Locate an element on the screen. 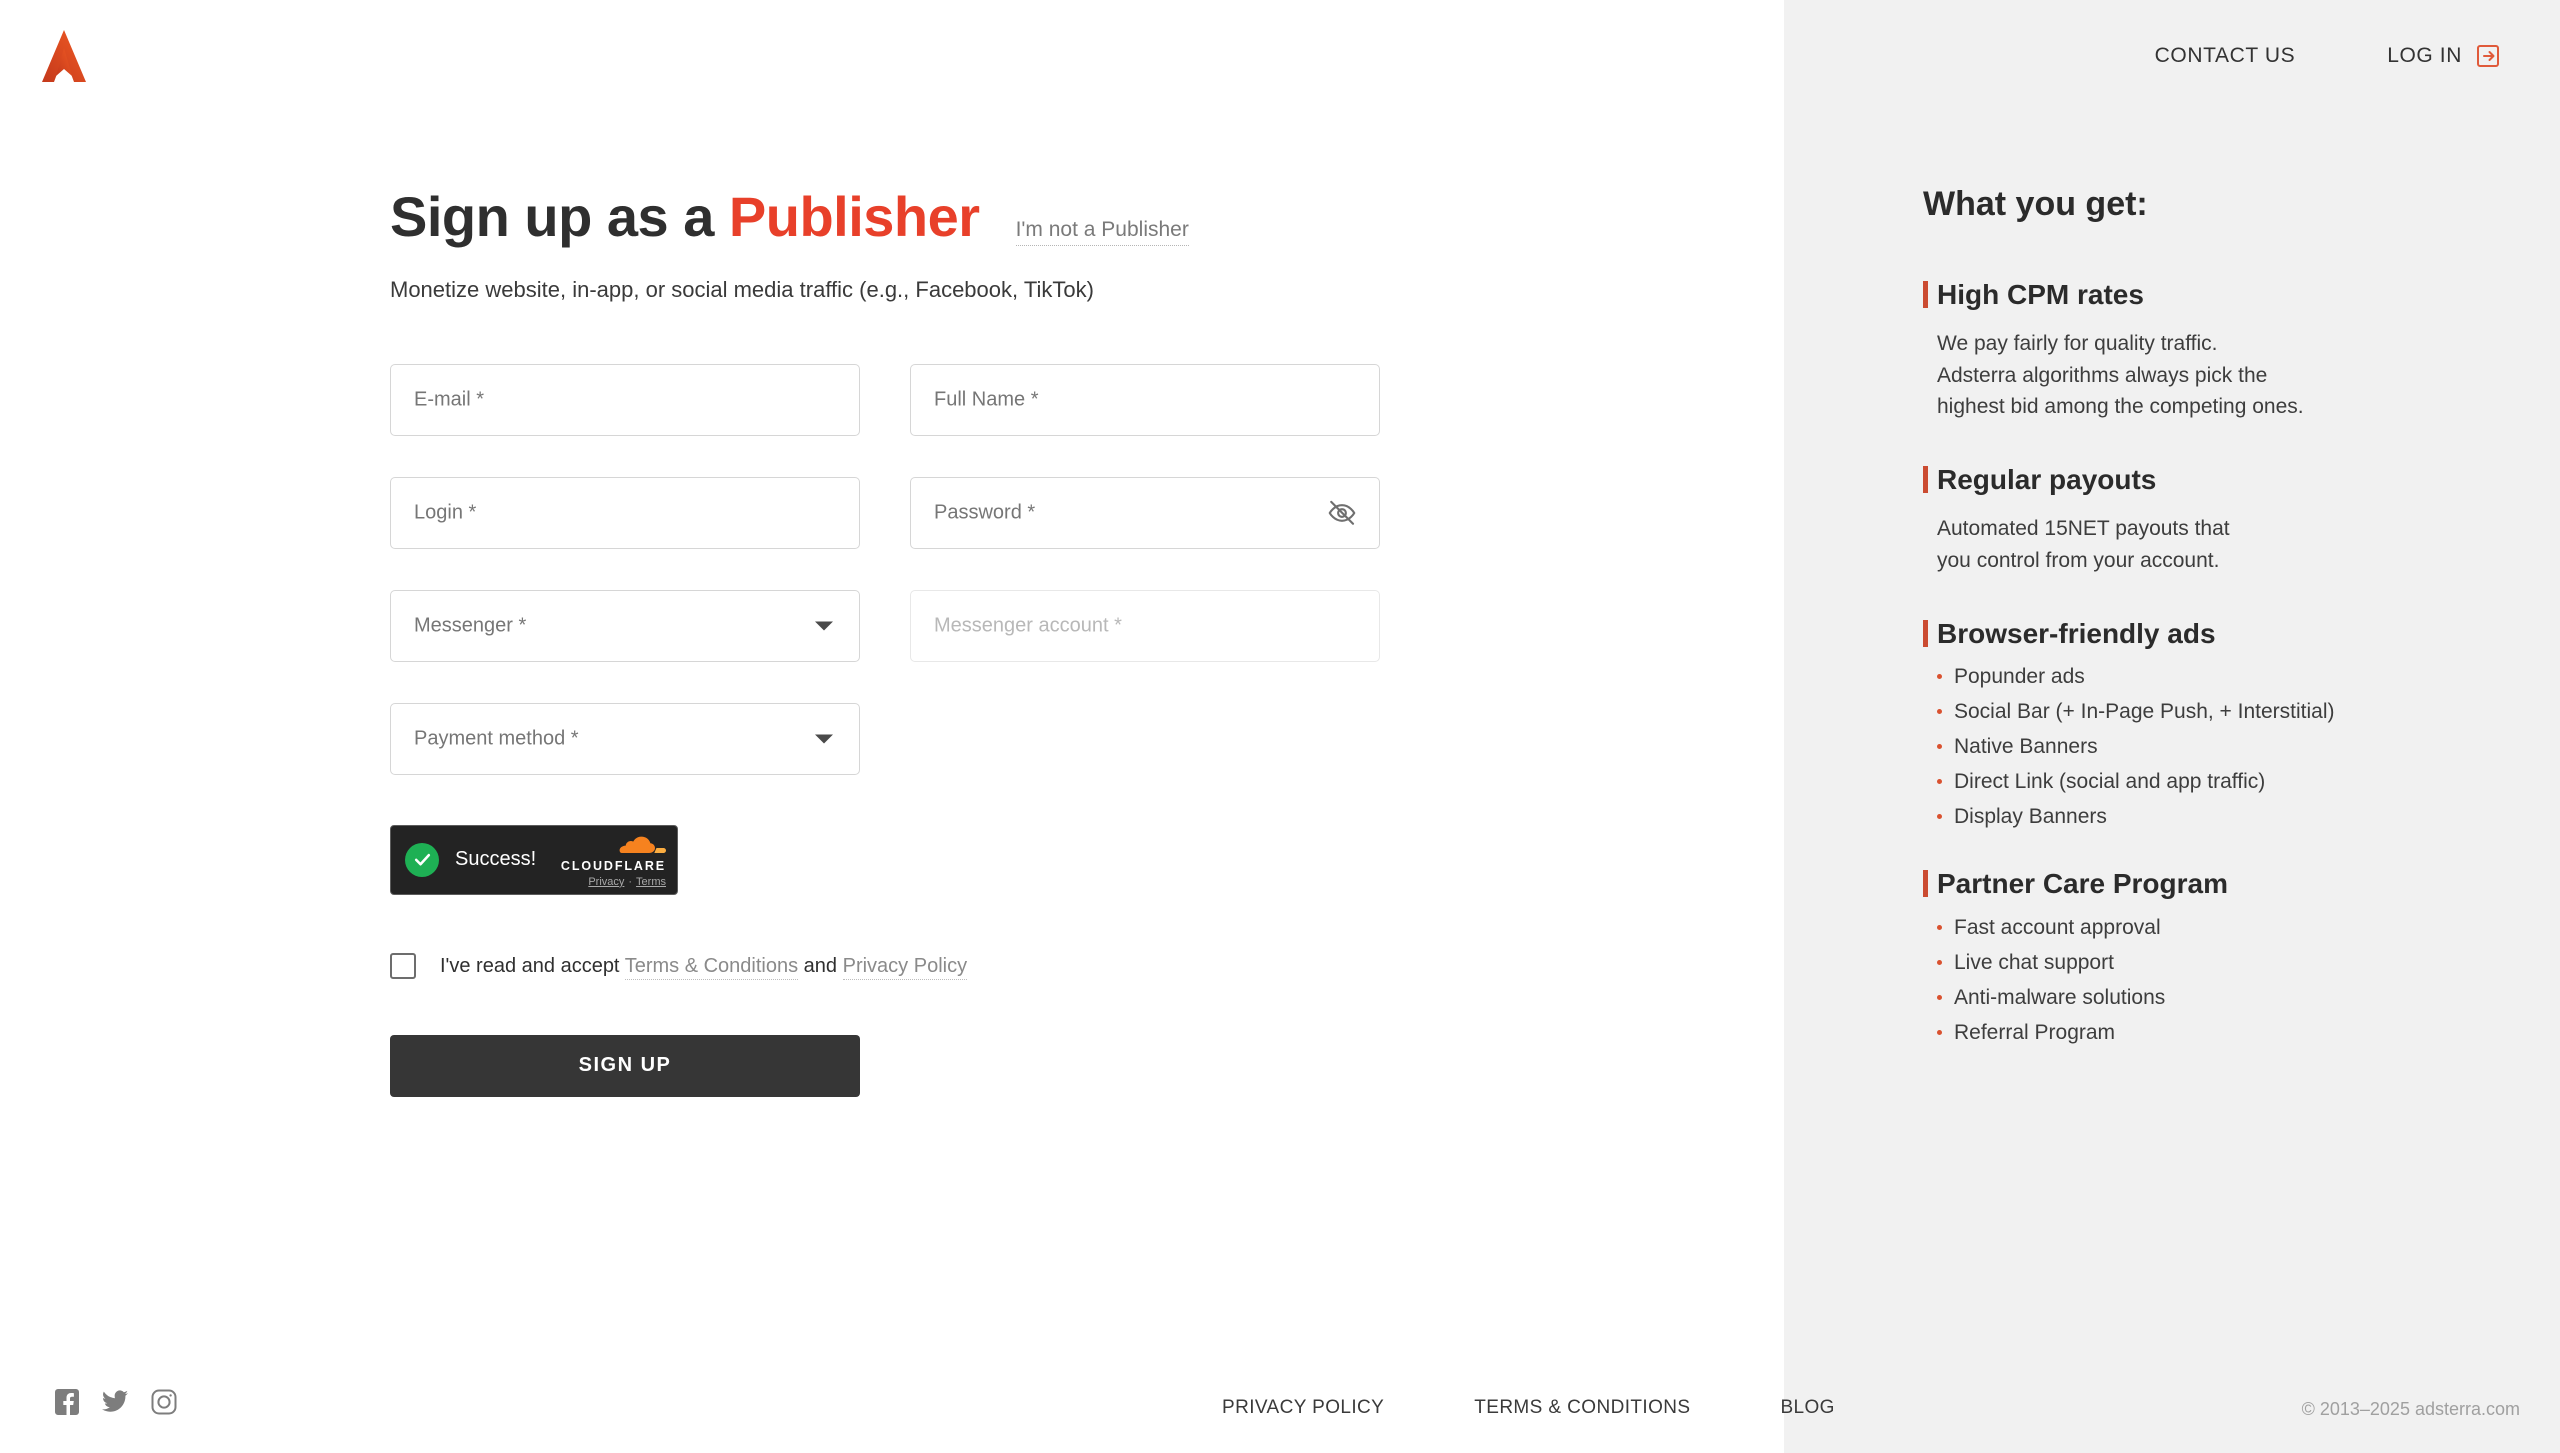  messenger-account-field-label: Messenger account * is located at coordinates (1028, 625).